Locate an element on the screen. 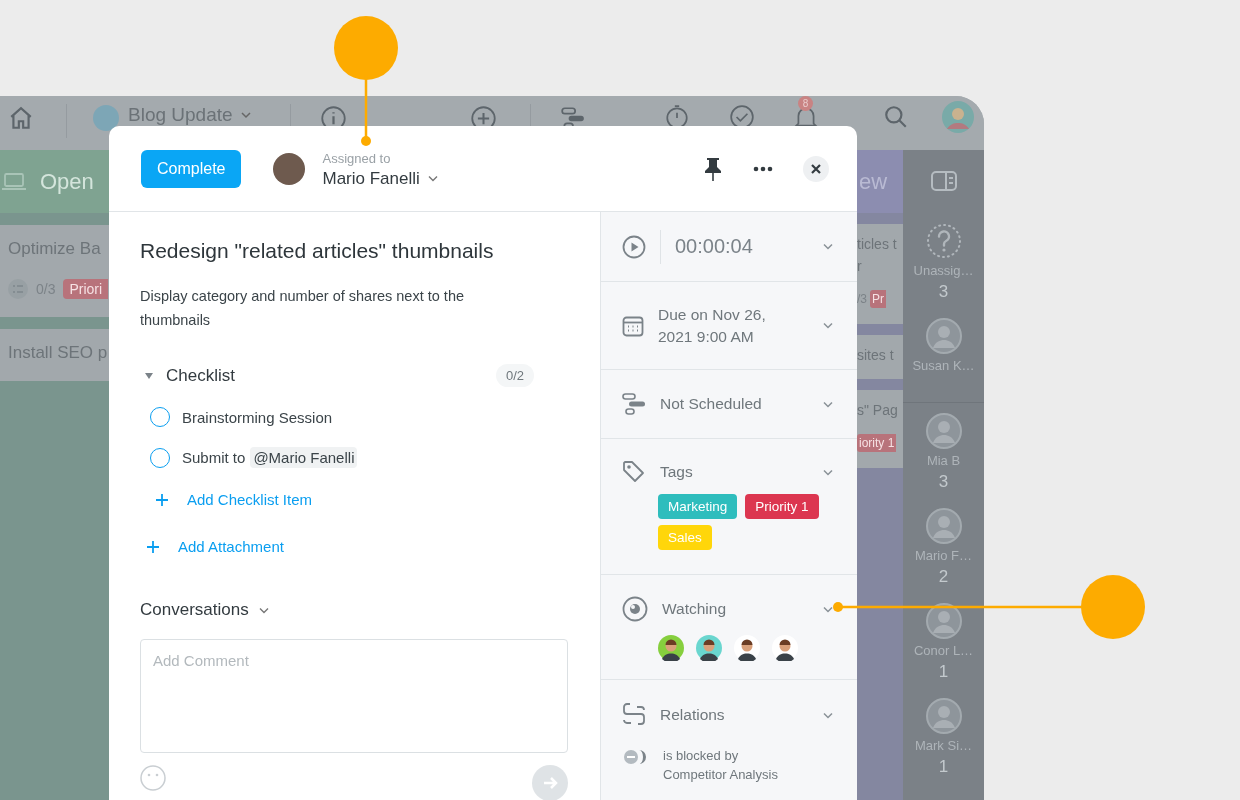 The image size is (1240, 800). assigned-label: Assigned to is located at coordinates (357, 158).